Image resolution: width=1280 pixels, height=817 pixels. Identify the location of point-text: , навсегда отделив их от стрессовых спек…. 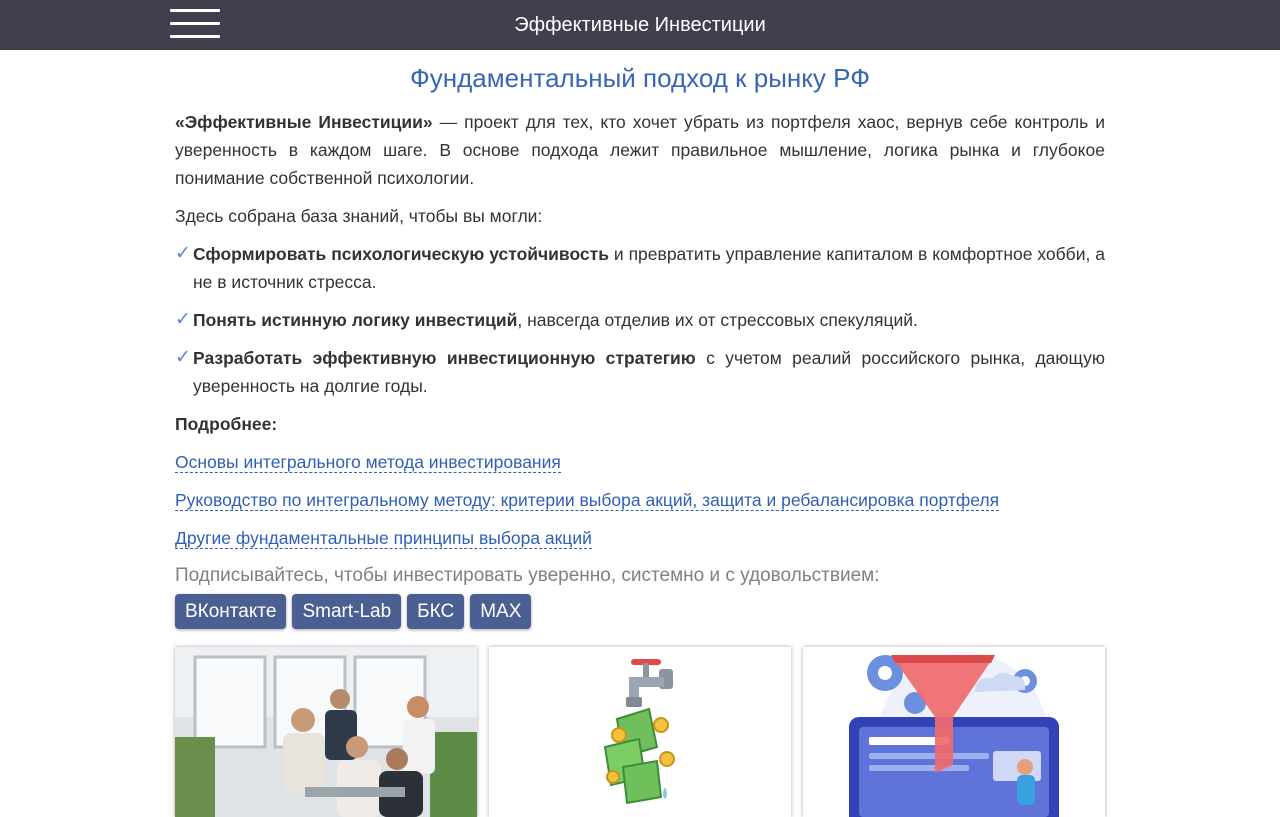
(717, 320).